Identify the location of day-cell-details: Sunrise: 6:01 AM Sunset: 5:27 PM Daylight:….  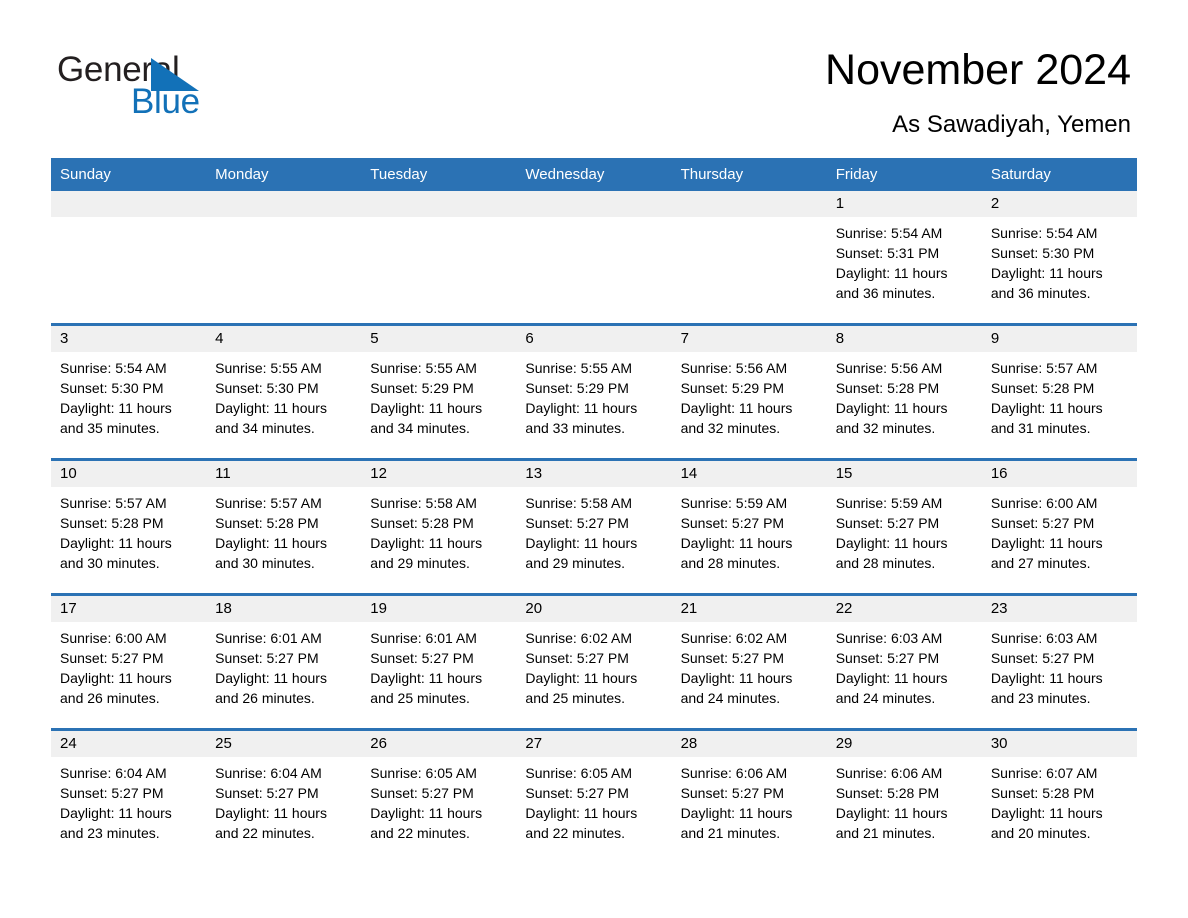
(438, 665).